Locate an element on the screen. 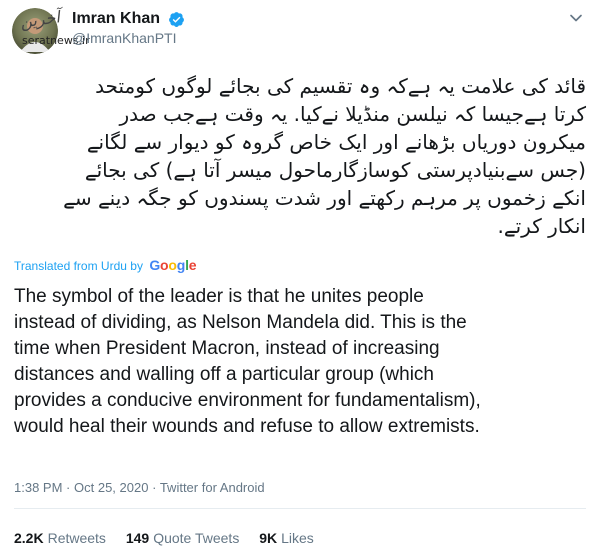  translated-from-label: Translated from Urdu is located at coordinates (70, 266).